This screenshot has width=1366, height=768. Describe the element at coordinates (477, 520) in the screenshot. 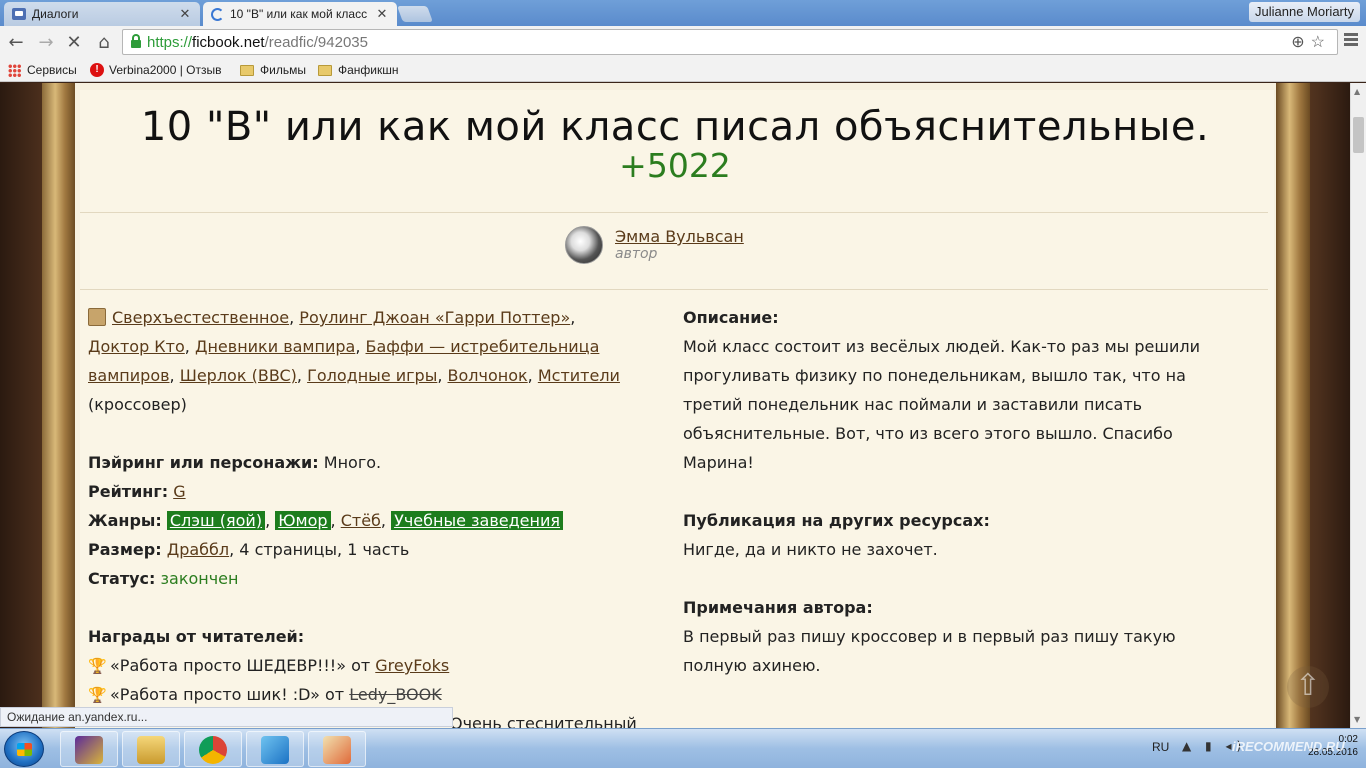

I see `genre-tag: Учебные заведения` at that location.